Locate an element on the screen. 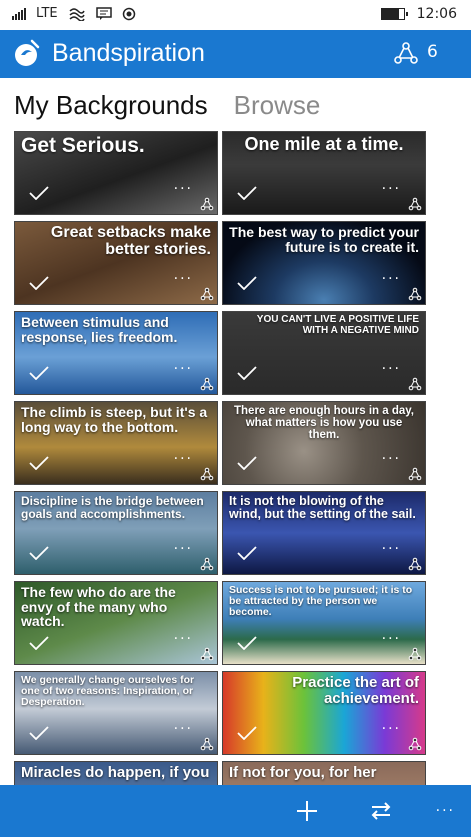 The image size is (471, 837). add-icon is located at coordinates (307, 811).